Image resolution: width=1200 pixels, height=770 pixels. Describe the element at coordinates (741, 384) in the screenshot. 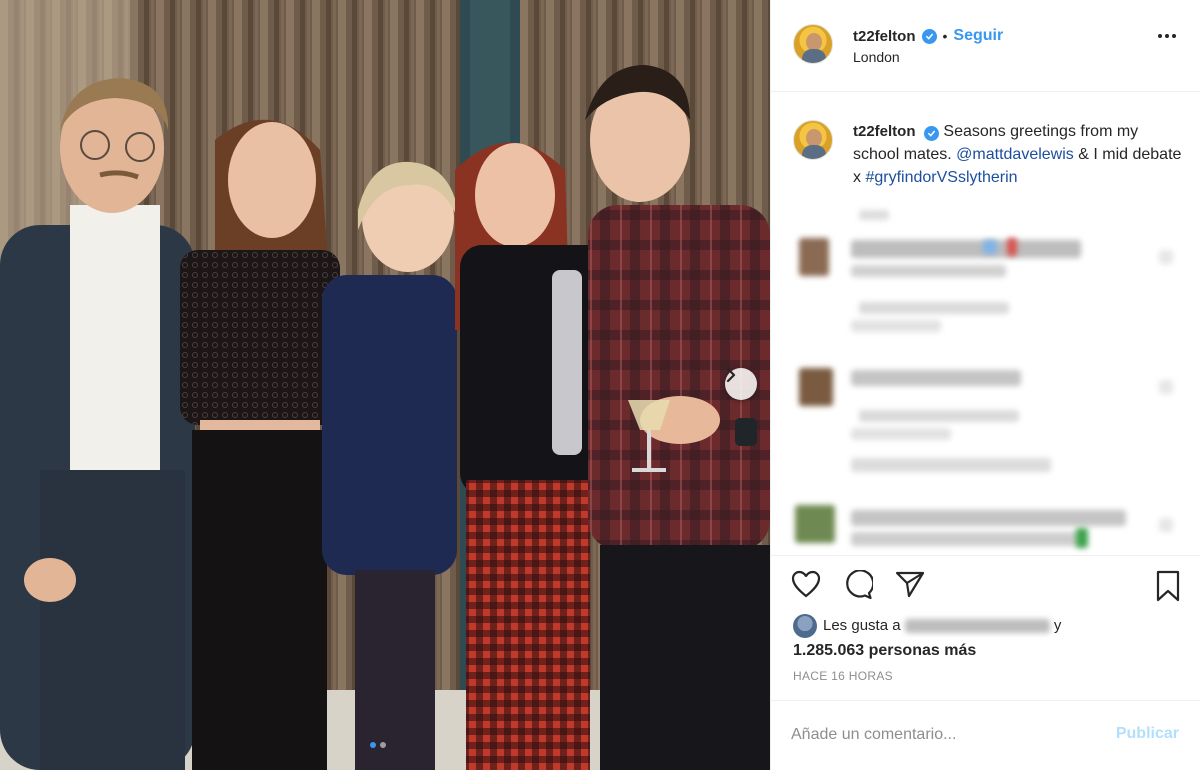

I see `carousel-next-button` at that location.